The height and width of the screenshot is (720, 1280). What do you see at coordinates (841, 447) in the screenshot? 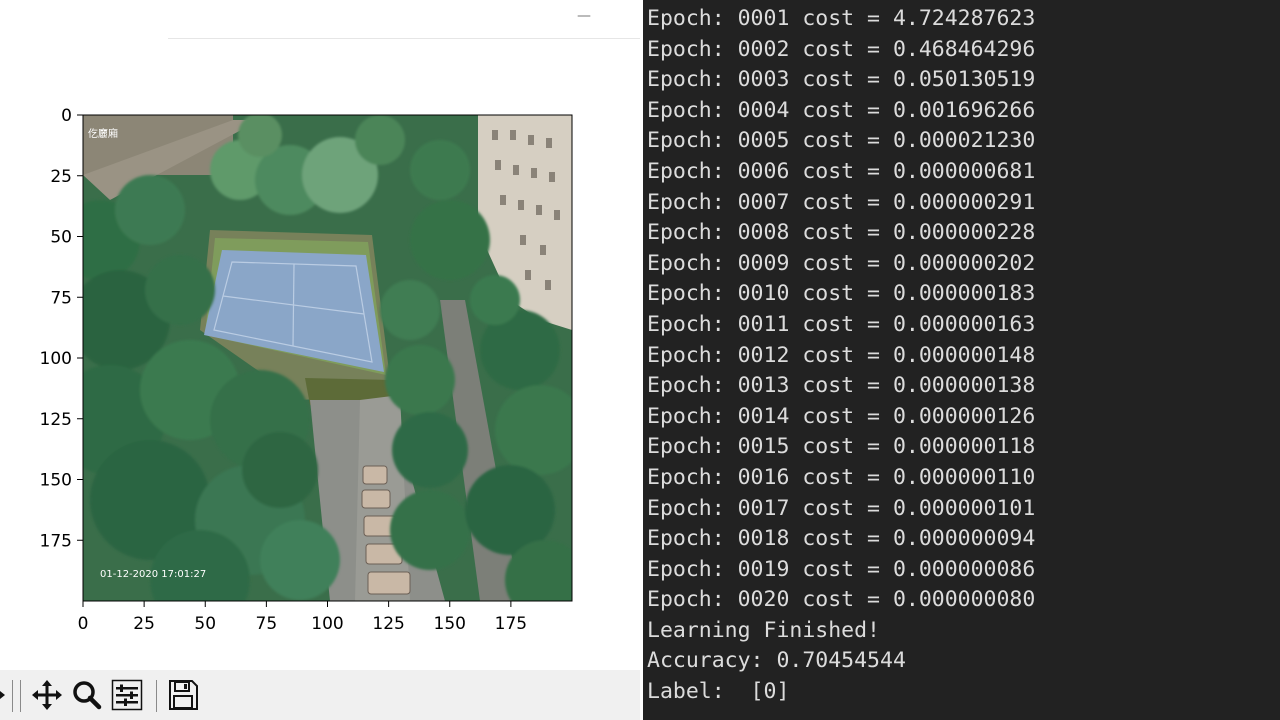
I see `terminal-line: Epoch: 0015 cost = 0.000000118` at bounding box center [841, 447].